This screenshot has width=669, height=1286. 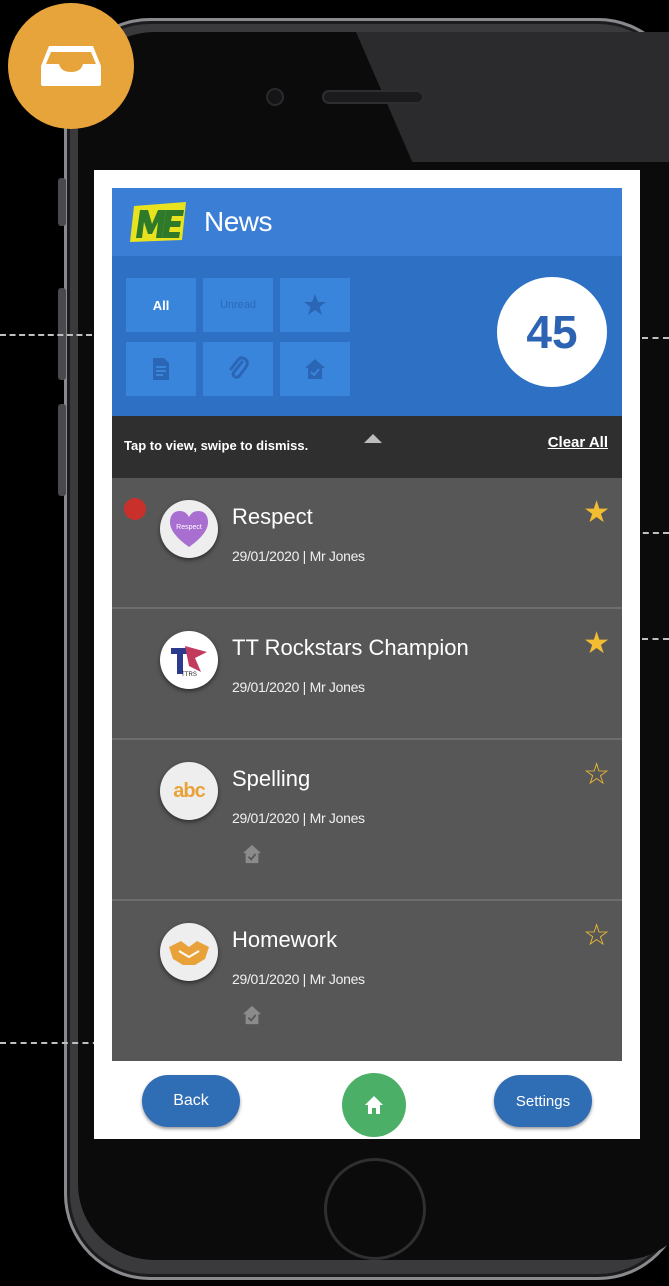 I want to click on avatar: abc, so click(x=189, y=791).